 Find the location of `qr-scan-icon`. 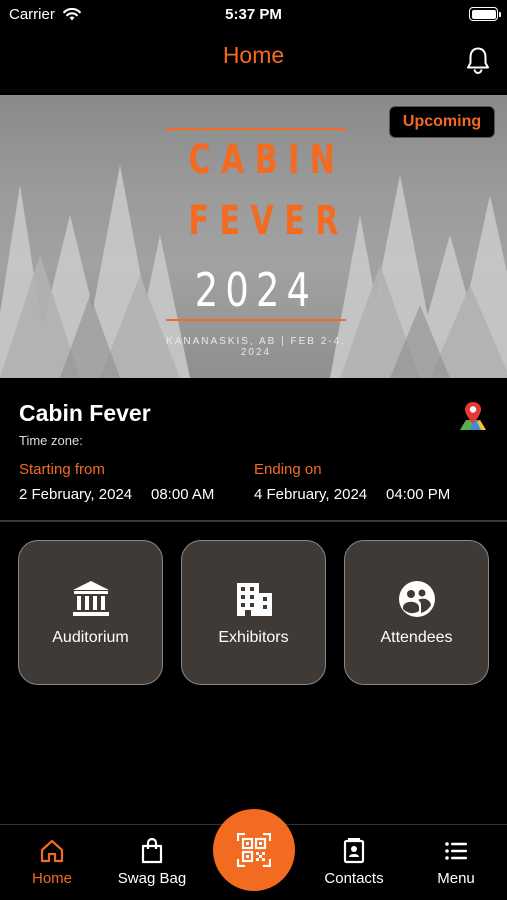

qr-scan-icon is located at coordinates (254, 850).